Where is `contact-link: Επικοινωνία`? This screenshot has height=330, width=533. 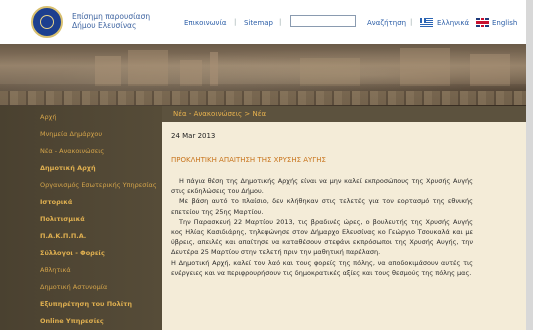 contact-link: Επικοινωνία is located at coordinates (205, 23).